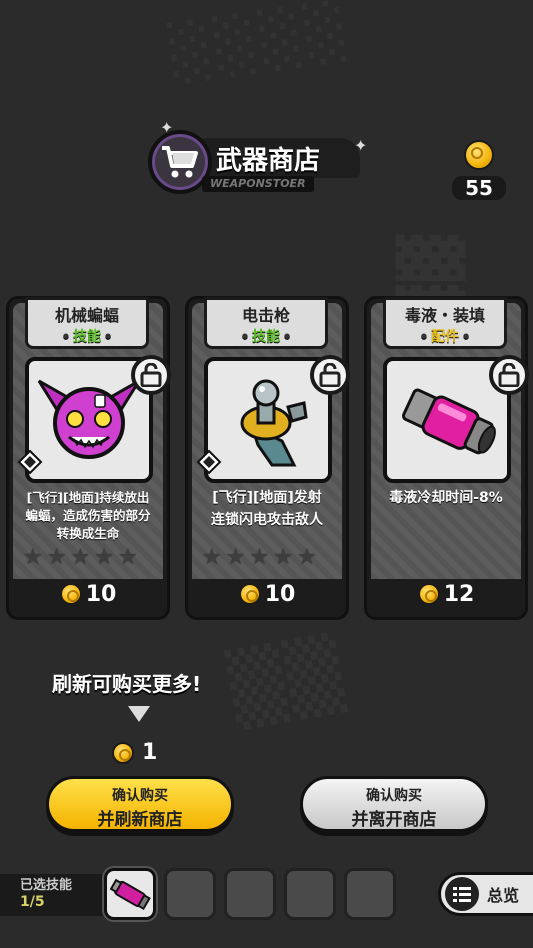 This screenshot has width=533, height=948. Describe the element at coordinates (86, 315) in the screenshot. I see `card-name: 机械蝙蝠` at that location.